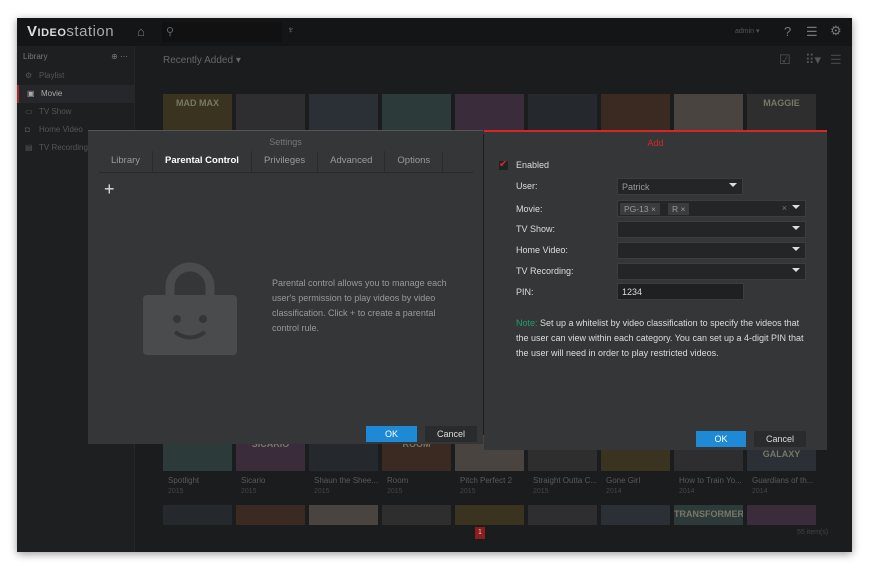 This screenshot has width=870, height=570. I want to click on add-cancel-button: Cancel, so click(780, 439).